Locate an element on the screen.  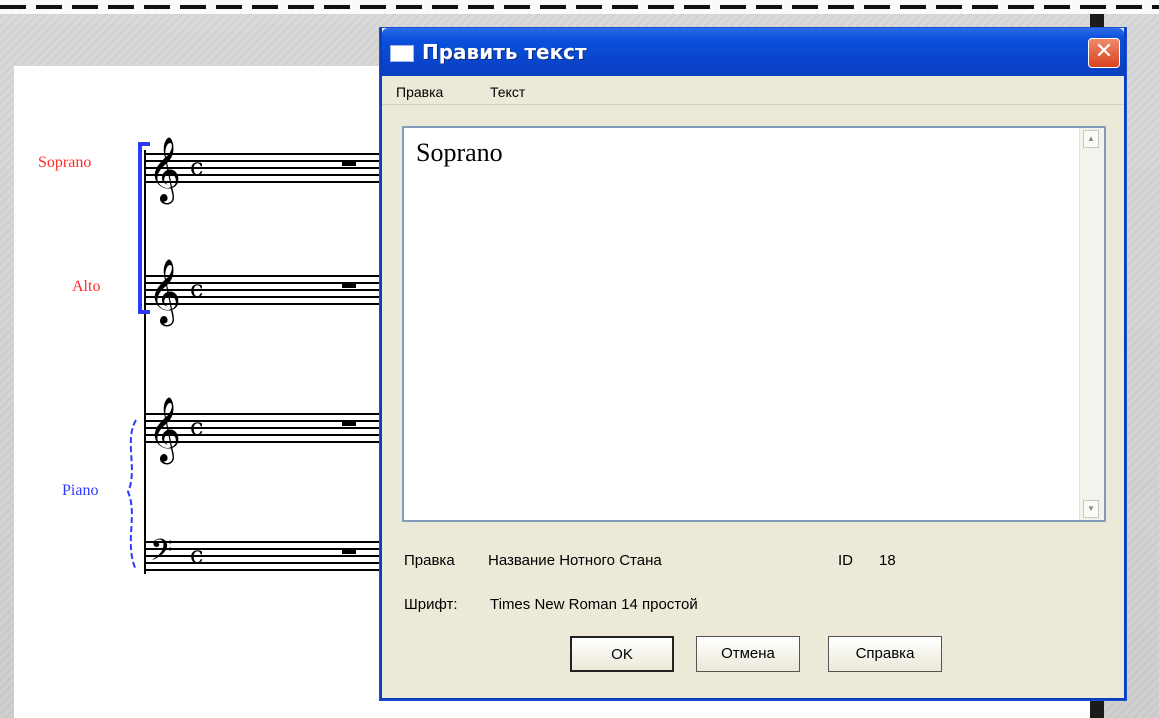
id-value: 18 is located at coordinates (887, 560).